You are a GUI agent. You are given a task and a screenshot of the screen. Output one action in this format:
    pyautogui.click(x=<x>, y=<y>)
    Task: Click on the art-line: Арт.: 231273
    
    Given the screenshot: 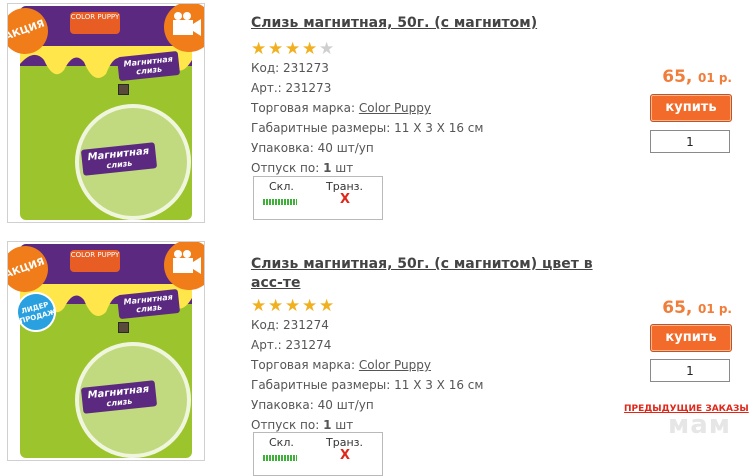 What is the action you would take?
    pyautogui.click(x=291, y=88)
    